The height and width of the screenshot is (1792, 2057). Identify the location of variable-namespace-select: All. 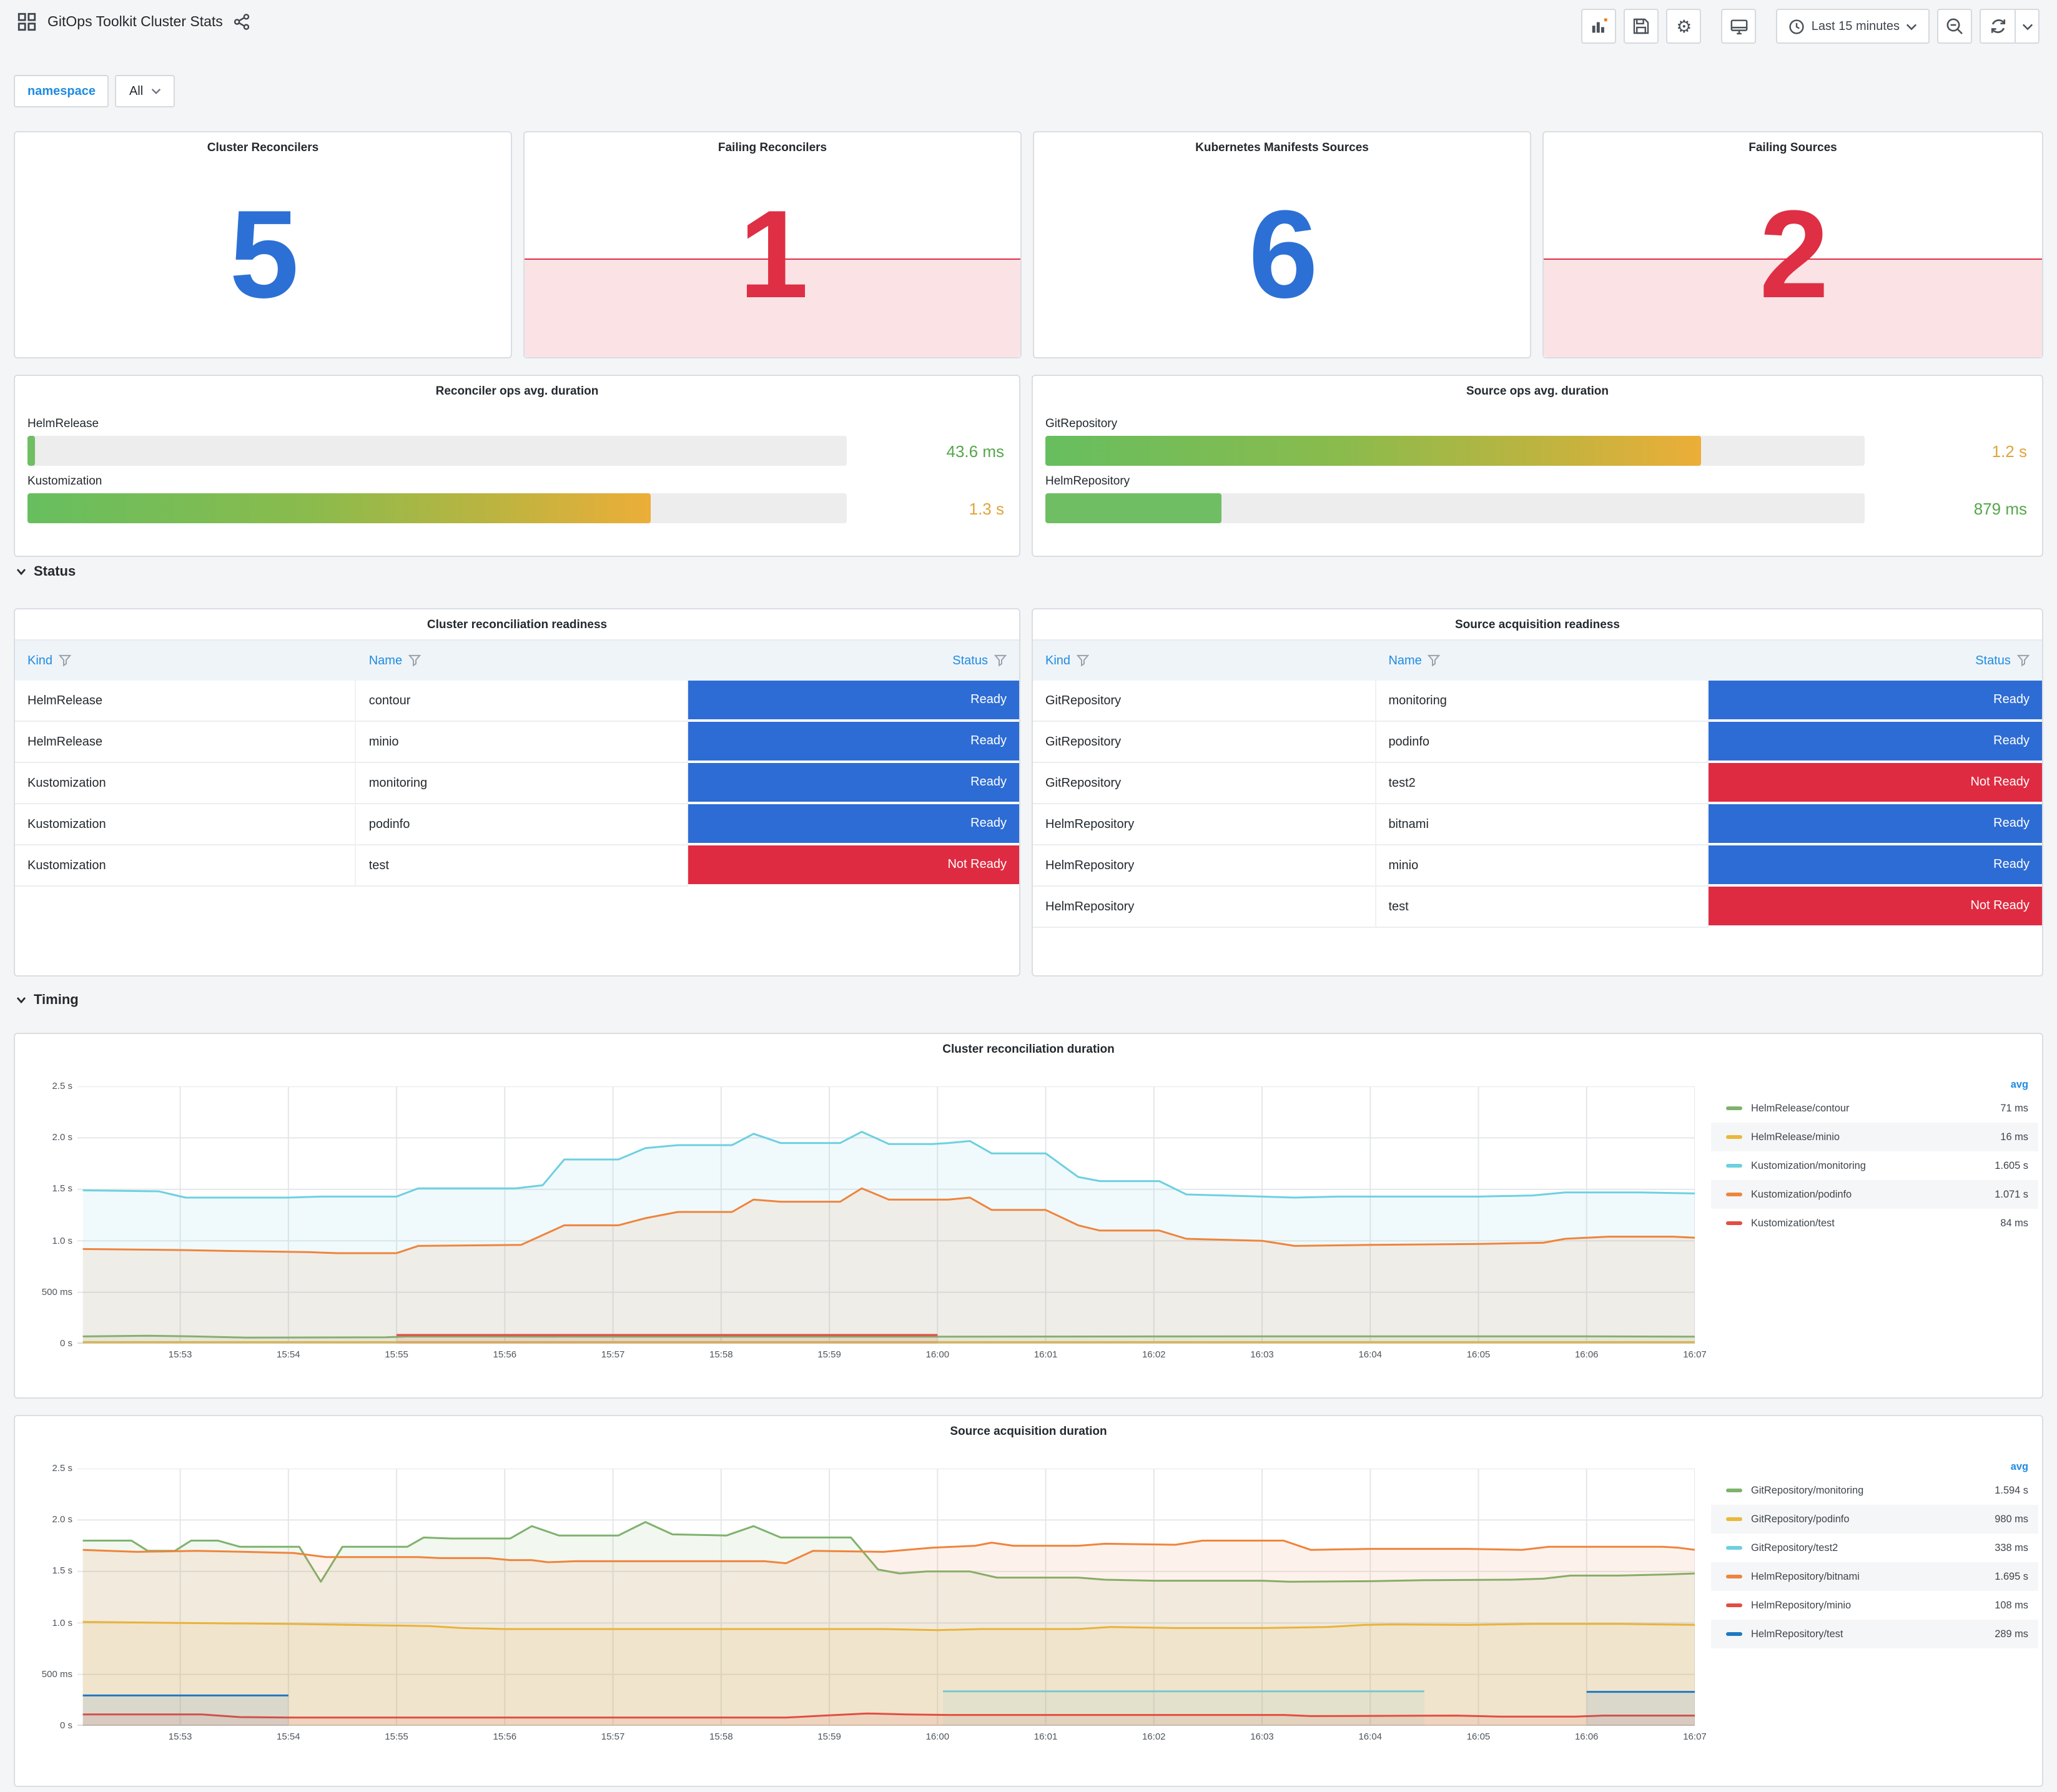
(145, 91).